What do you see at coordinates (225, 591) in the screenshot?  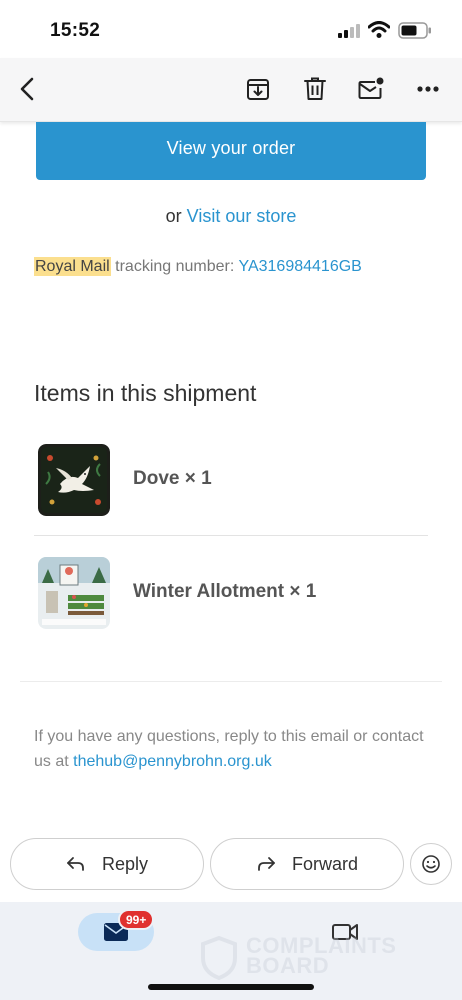 I see `item-title: Winter Allotment × 1` at bounding box center [225, 591].